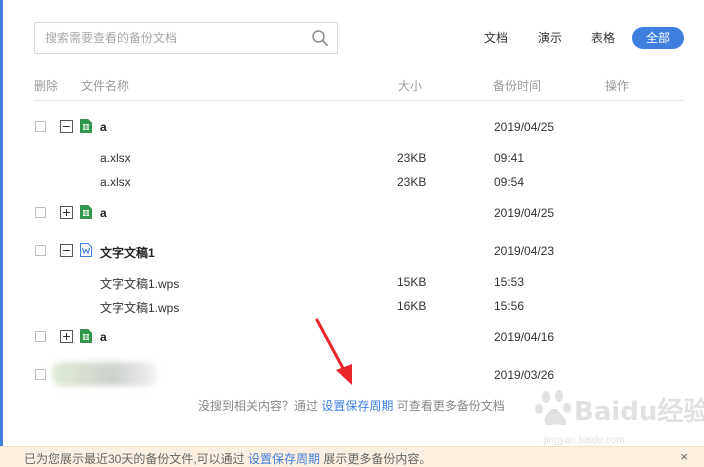 Image resolution: width=704 pixels, height=467 pixels. Describe the element at coordinates (359, 89) in the screenshot. I see `table-header: 删除 文件名称 大小 备份时间 操作` at that location.